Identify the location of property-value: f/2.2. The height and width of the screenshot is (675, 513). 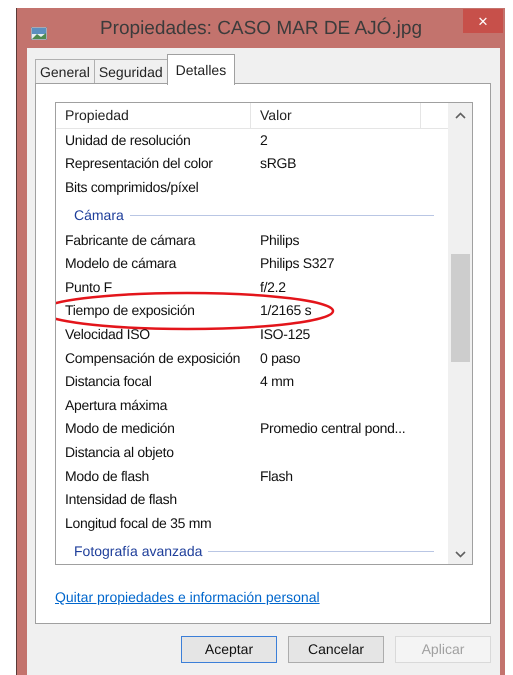
(272, 287).